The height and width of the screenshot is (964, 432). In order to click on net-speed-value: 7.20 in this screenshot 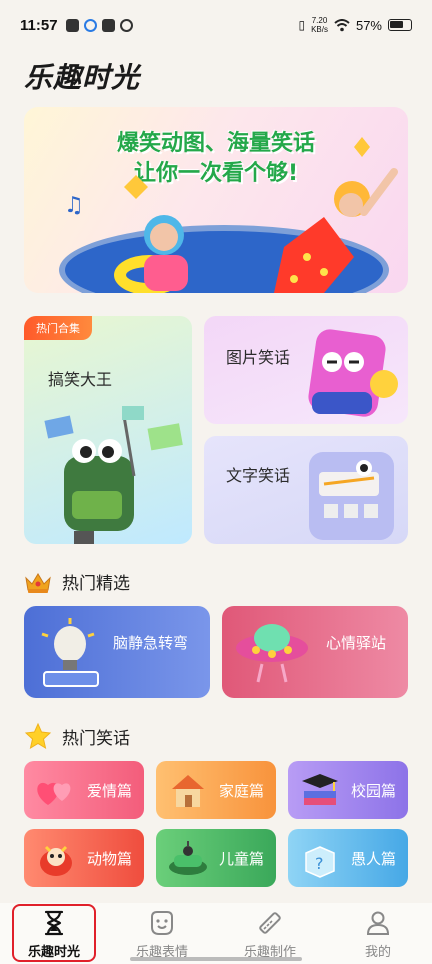, I will do `click(319, 20)`.